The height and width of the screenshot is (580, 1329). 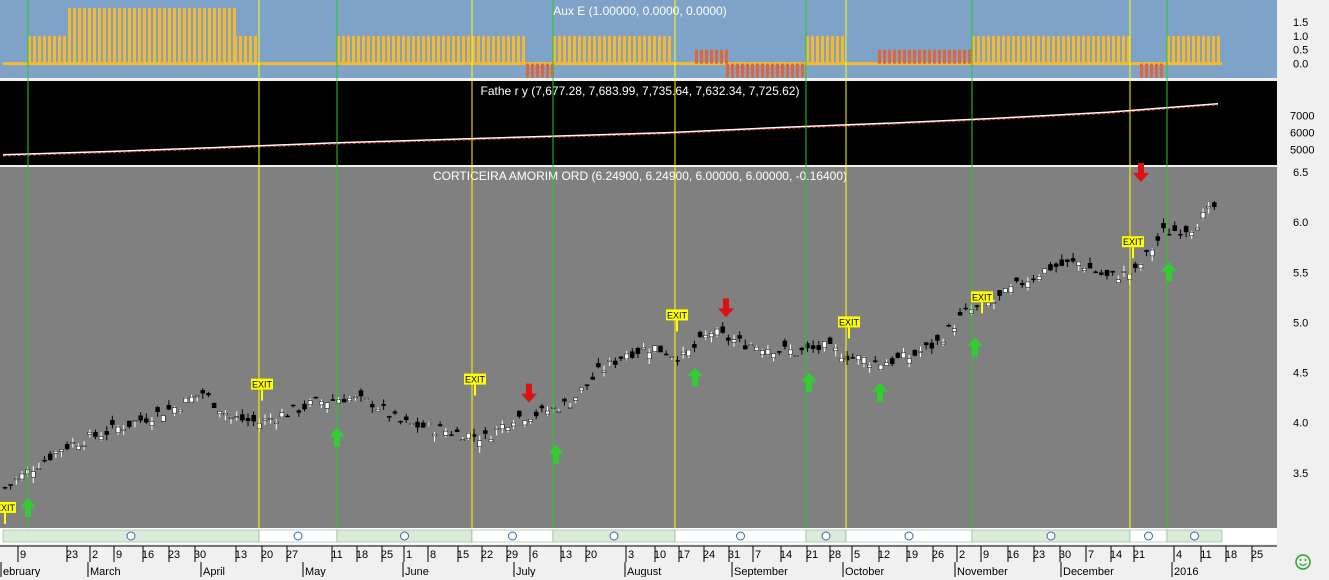 What do you see at coordinates (200, 555) in the screenshot?
I see `x-day-label: 30` at bounding box center [200, 555].